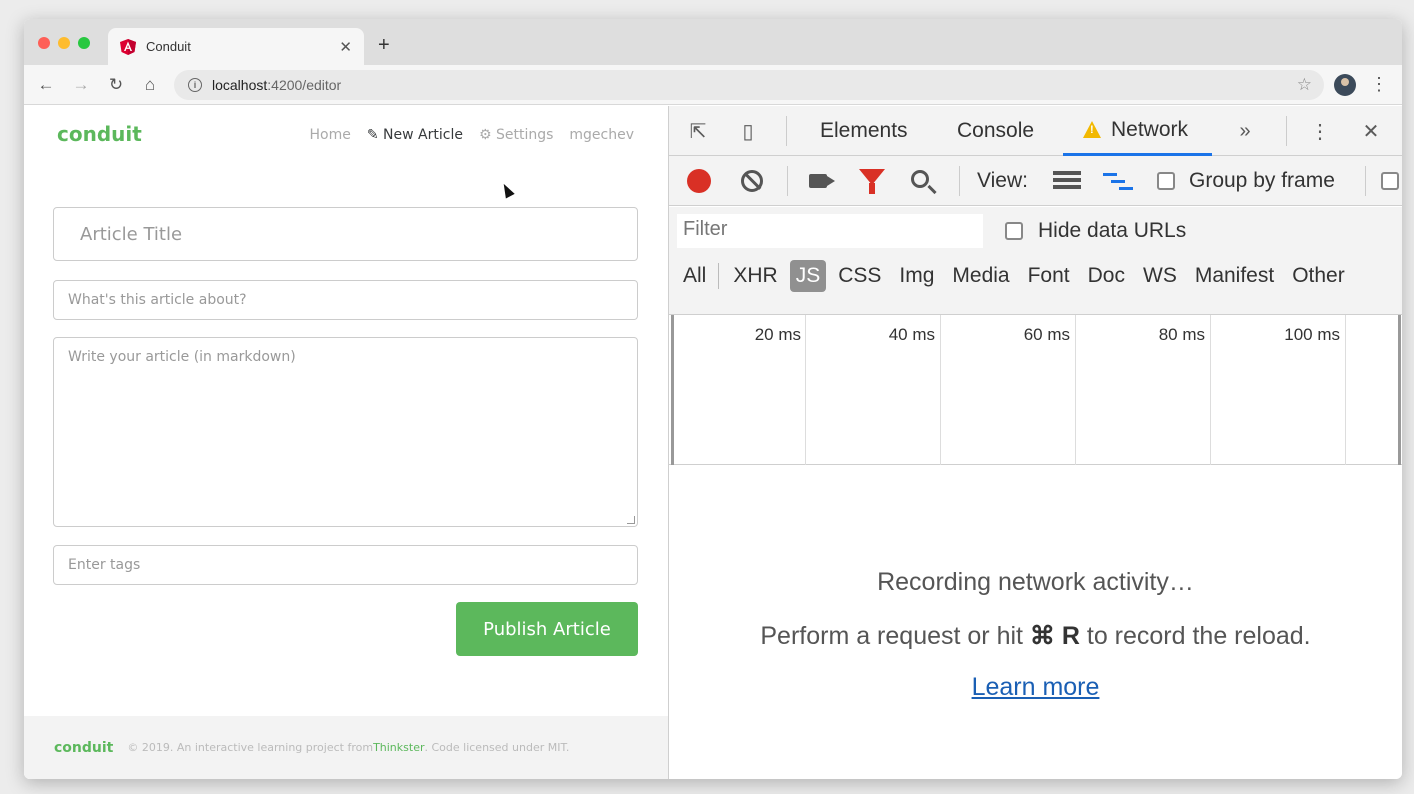 The width and height of the screenshot is (1414, 794). What do you see at coordinates (1160, 276) in the screenshot?
I see `type-ws: WS` at bounding box center [1160, 276].